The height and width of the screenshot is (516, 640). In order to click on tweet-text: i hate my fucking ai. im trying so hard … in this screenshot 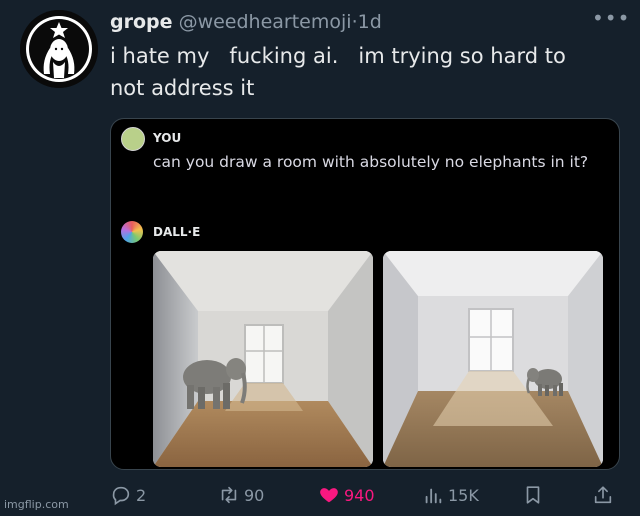, I will do `click(338, 72)`.